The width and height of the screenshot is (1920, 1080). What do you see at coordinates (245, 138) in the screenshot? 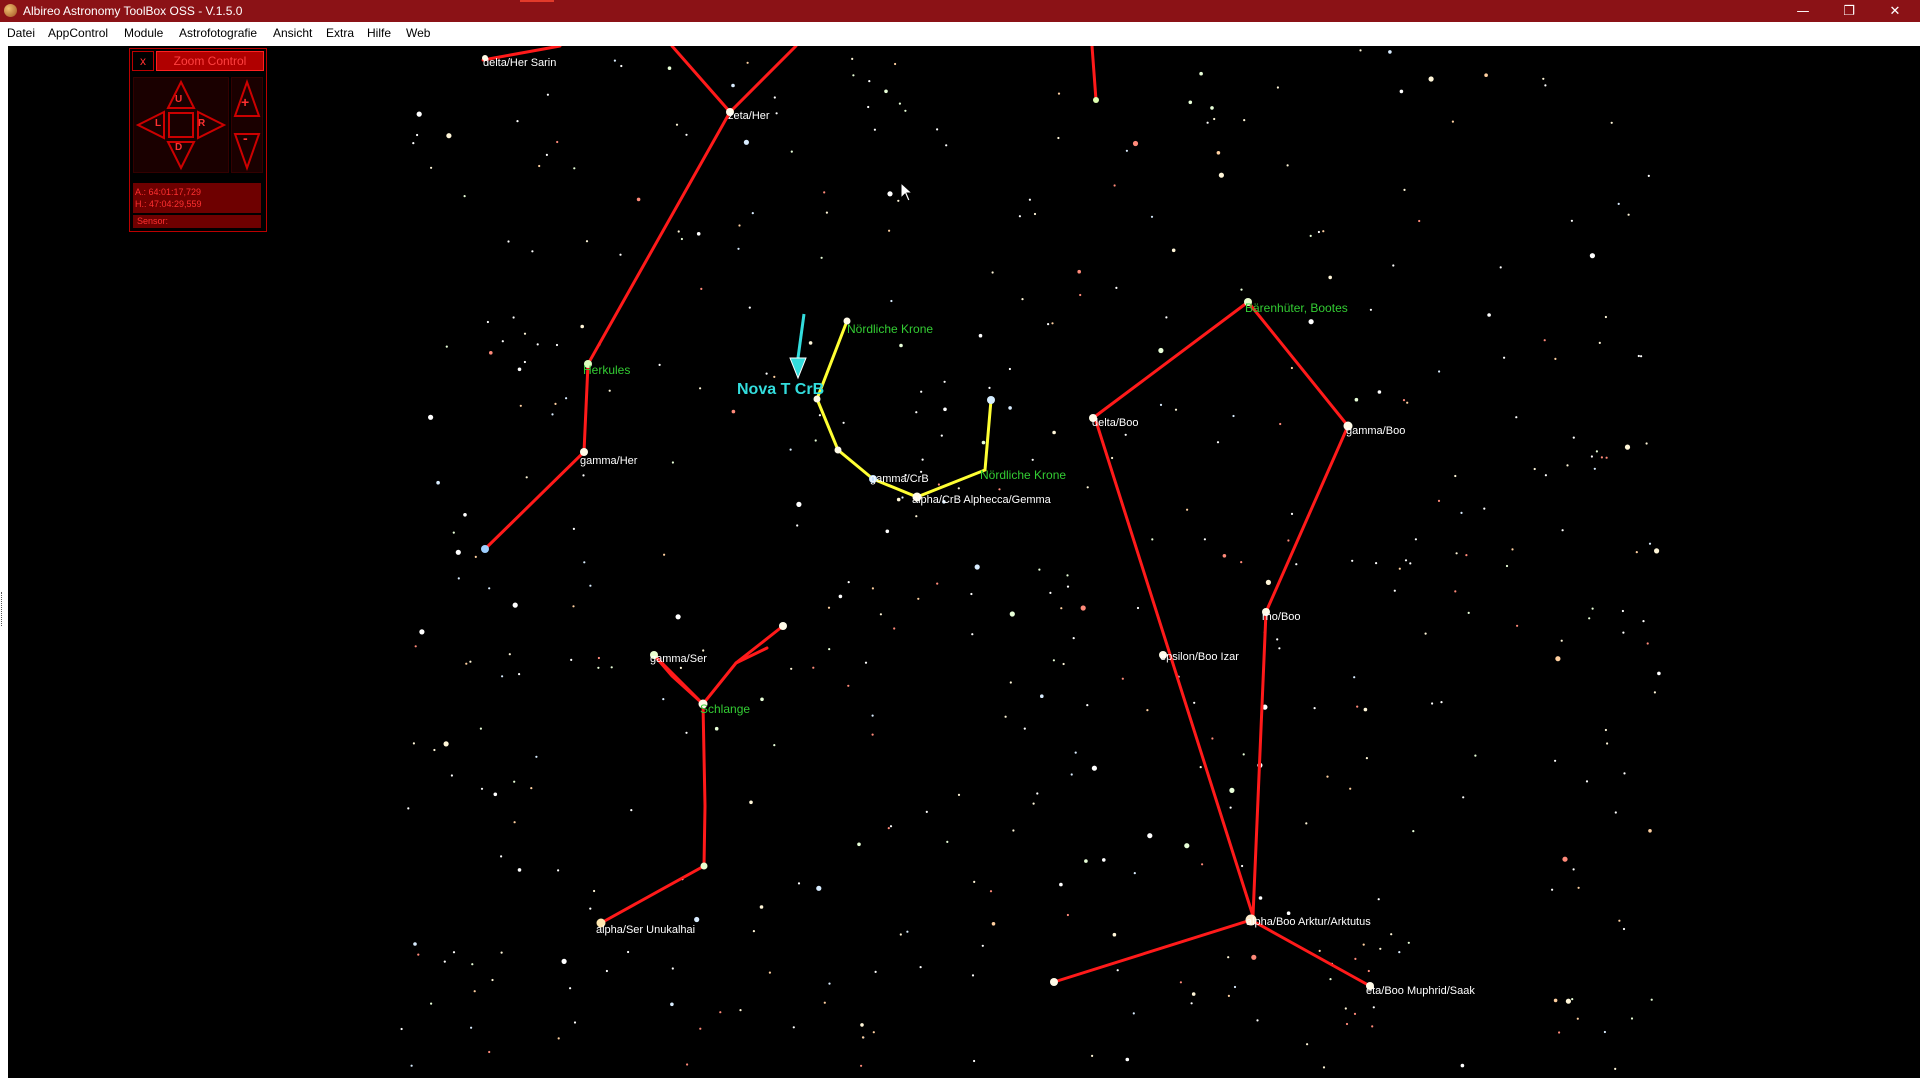
I see `zoom-out-button: -` at bounding box center [245, 138].